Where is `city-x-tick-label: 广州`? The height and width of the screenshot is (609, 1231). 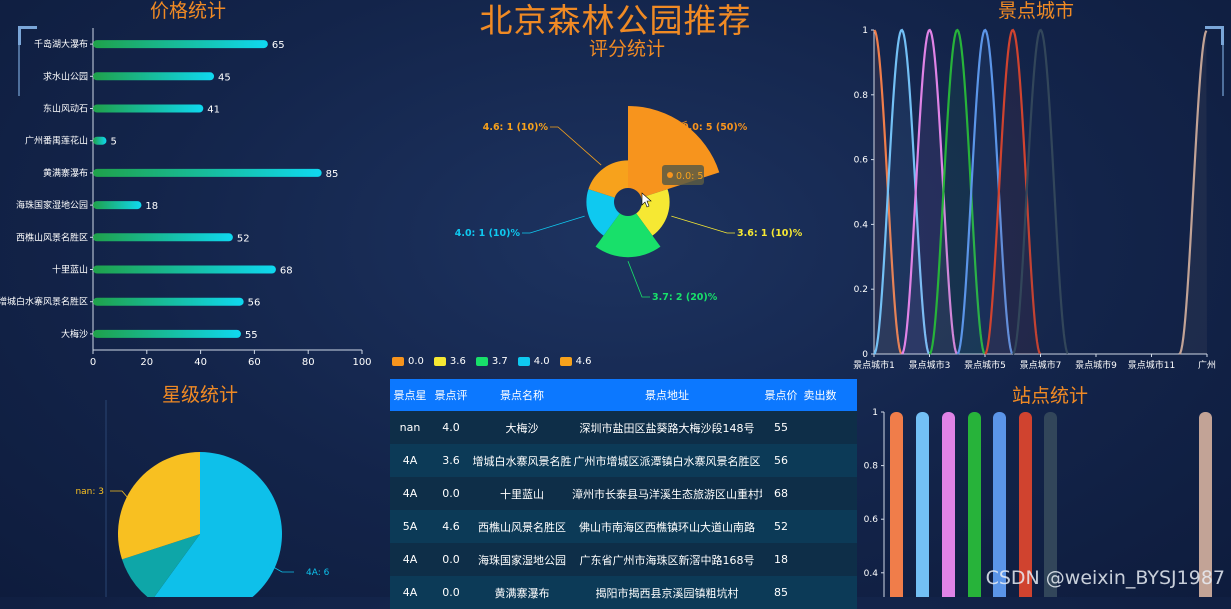 city-x-tick-label: 广州 is located at coordinates (1207, 365).